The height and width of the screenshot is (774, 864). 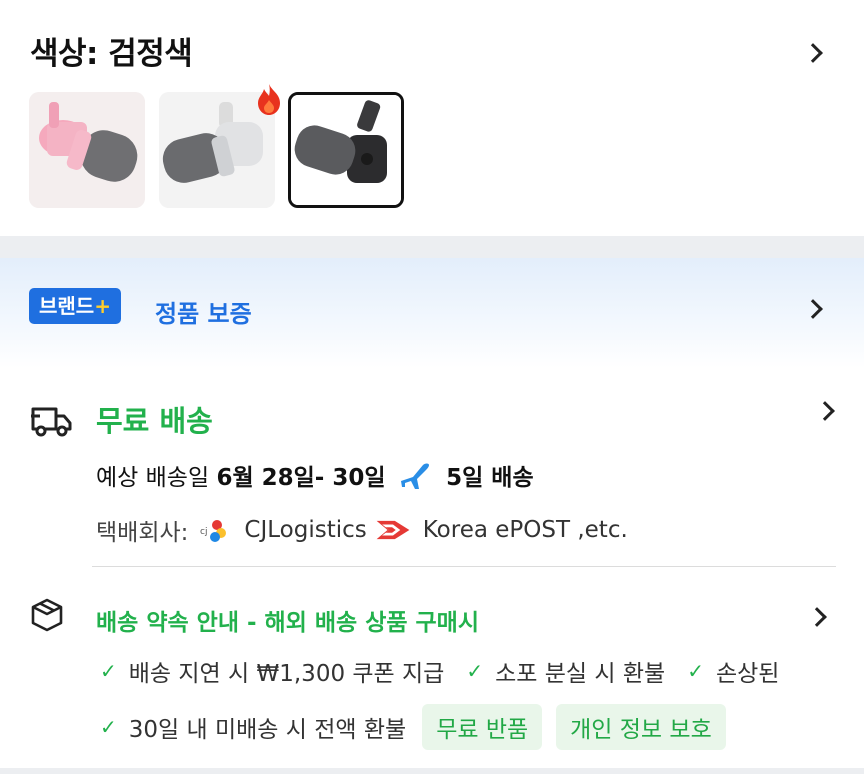 What do you see at coordinates (490, 478) in the screenshot?
I see `eta-days: 5일 배송` at bounding box center [490, 478].